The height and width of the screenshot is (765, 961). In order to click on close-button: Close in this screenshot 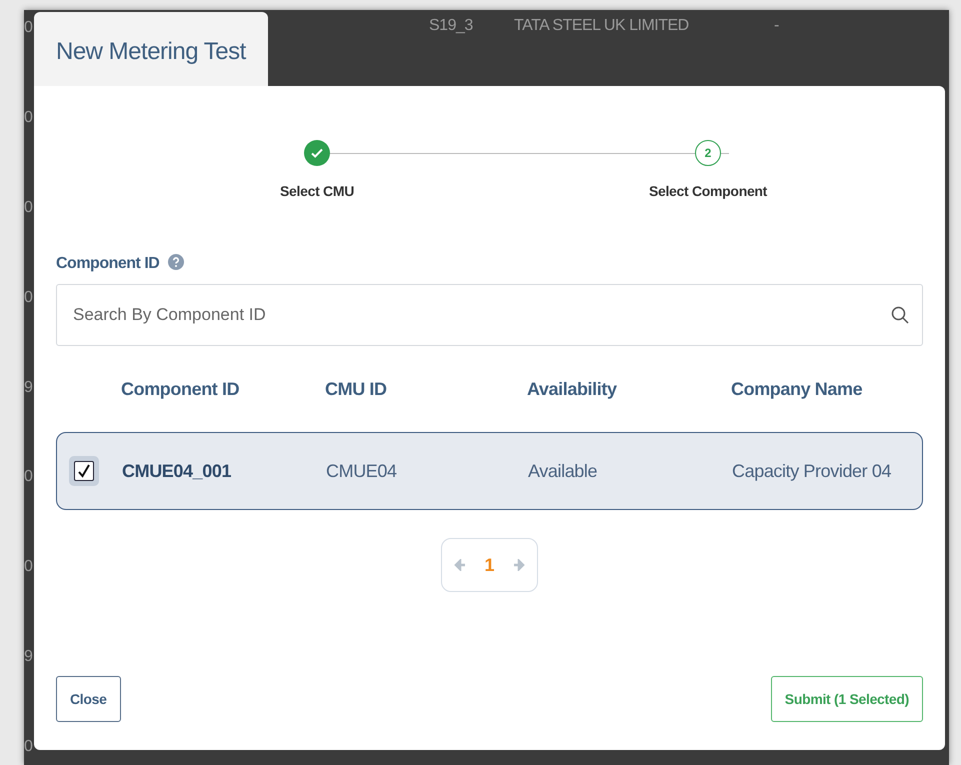, I will do `click(88, 699)`.